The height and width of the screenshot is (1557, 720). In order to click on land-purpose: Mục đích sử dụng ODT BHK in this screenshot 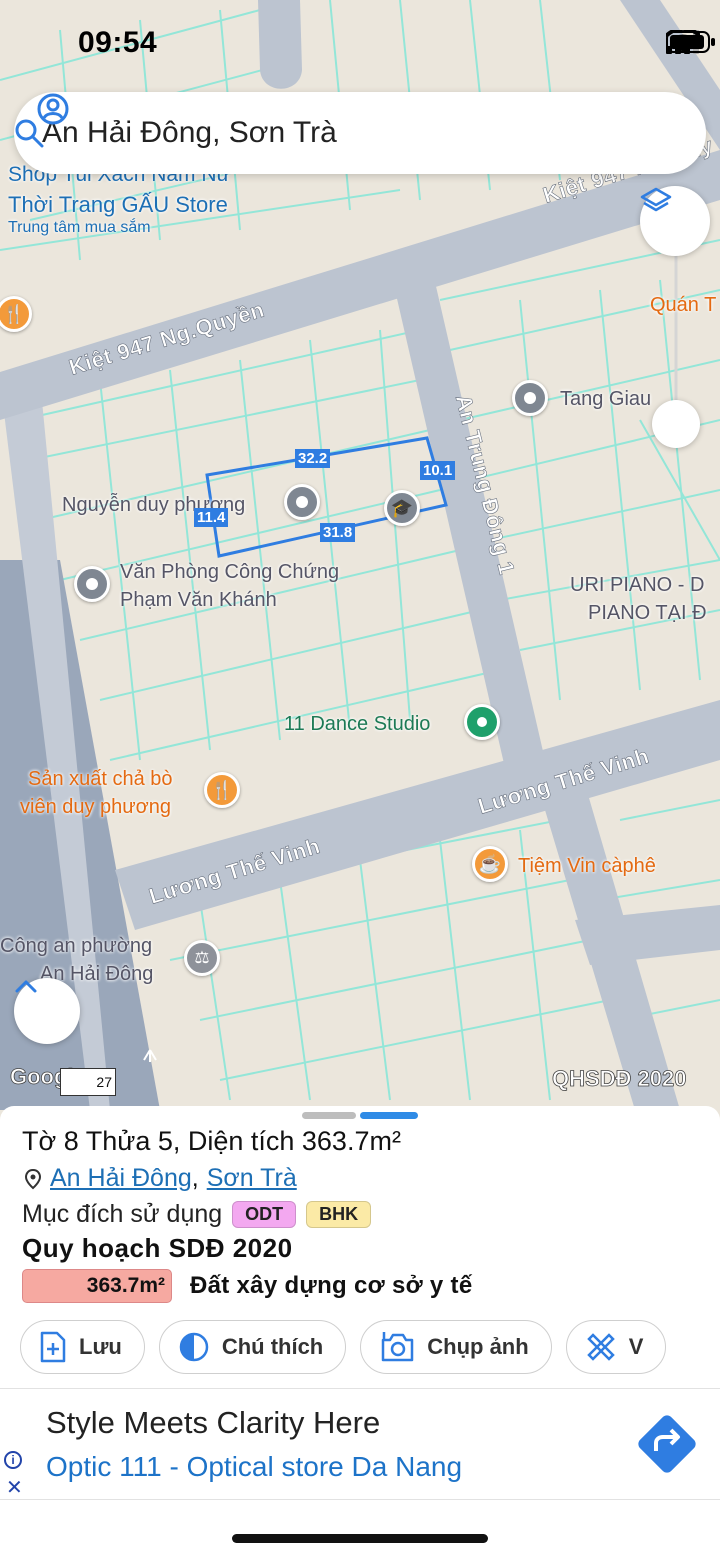, I will do `click(197, 1214)`.